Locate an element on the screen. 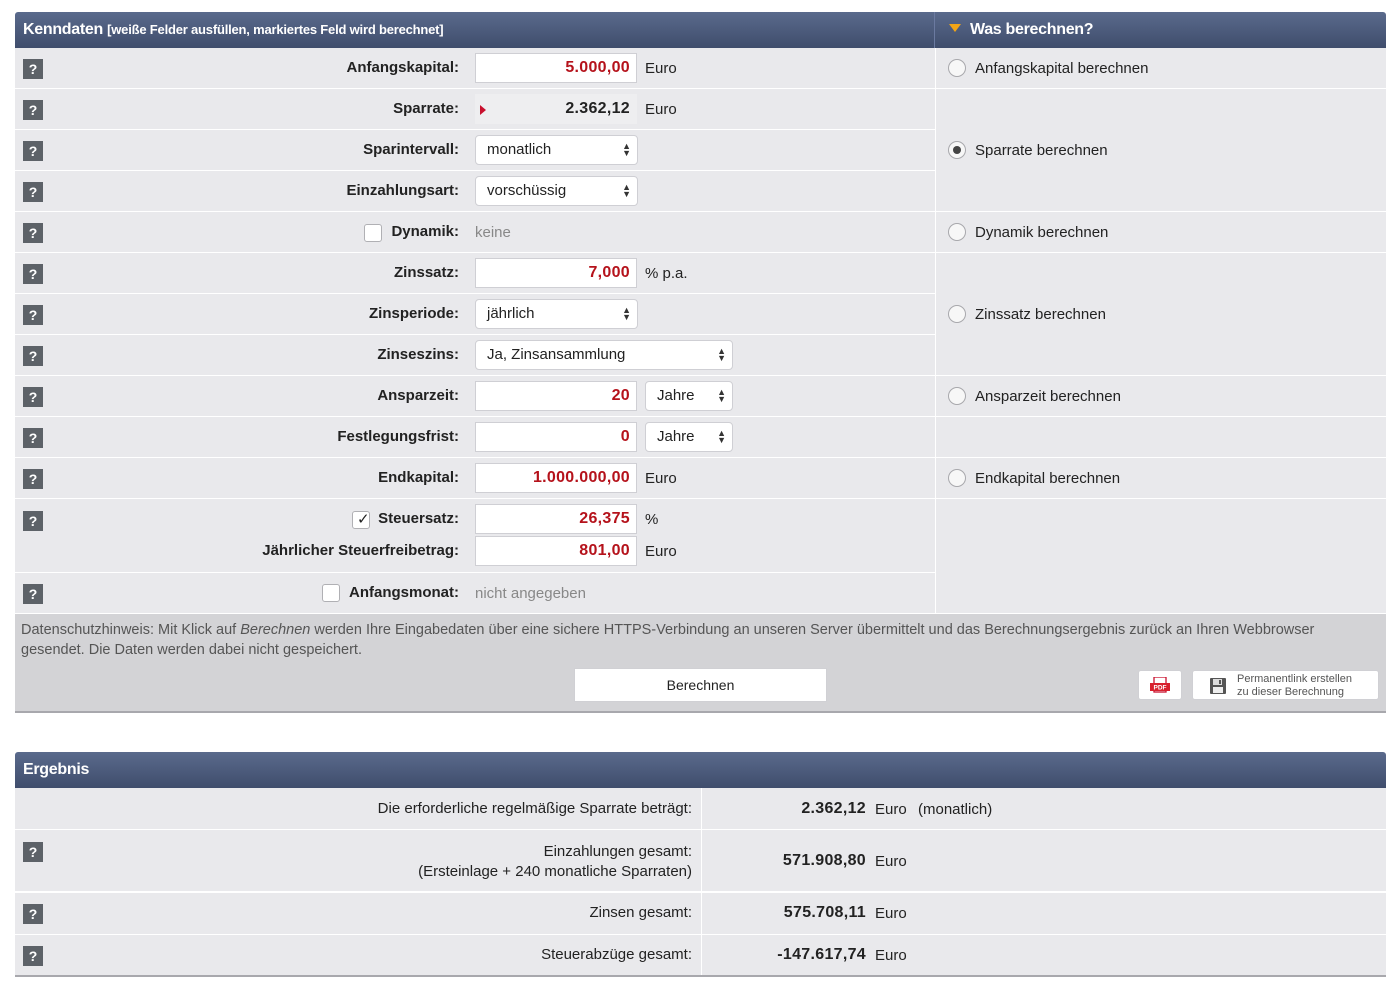 The image size is (1396, 988). header-divider is located at coordinates (934, 30).